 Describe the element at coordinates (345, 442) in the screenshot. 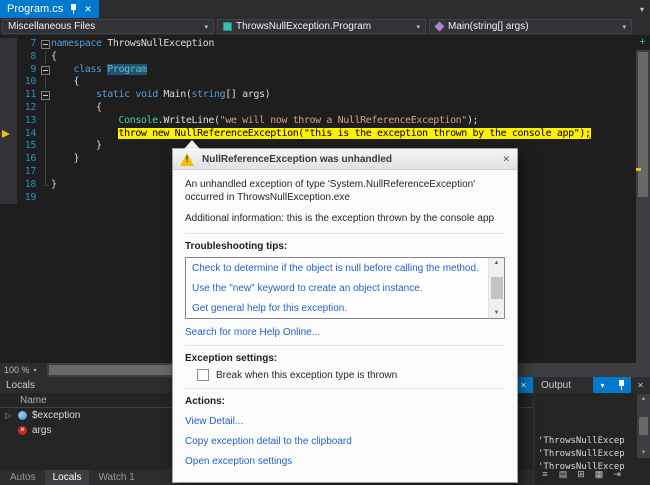

I see `action-link: Copy exception detail to the clipboard` at that location.